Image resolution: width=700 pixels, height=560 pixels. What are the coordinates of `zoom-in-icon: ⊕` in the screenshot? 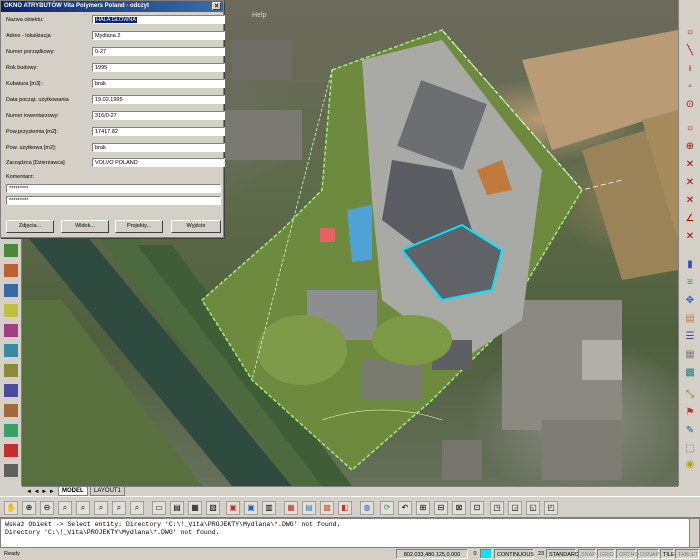 It's located at (29, 508).